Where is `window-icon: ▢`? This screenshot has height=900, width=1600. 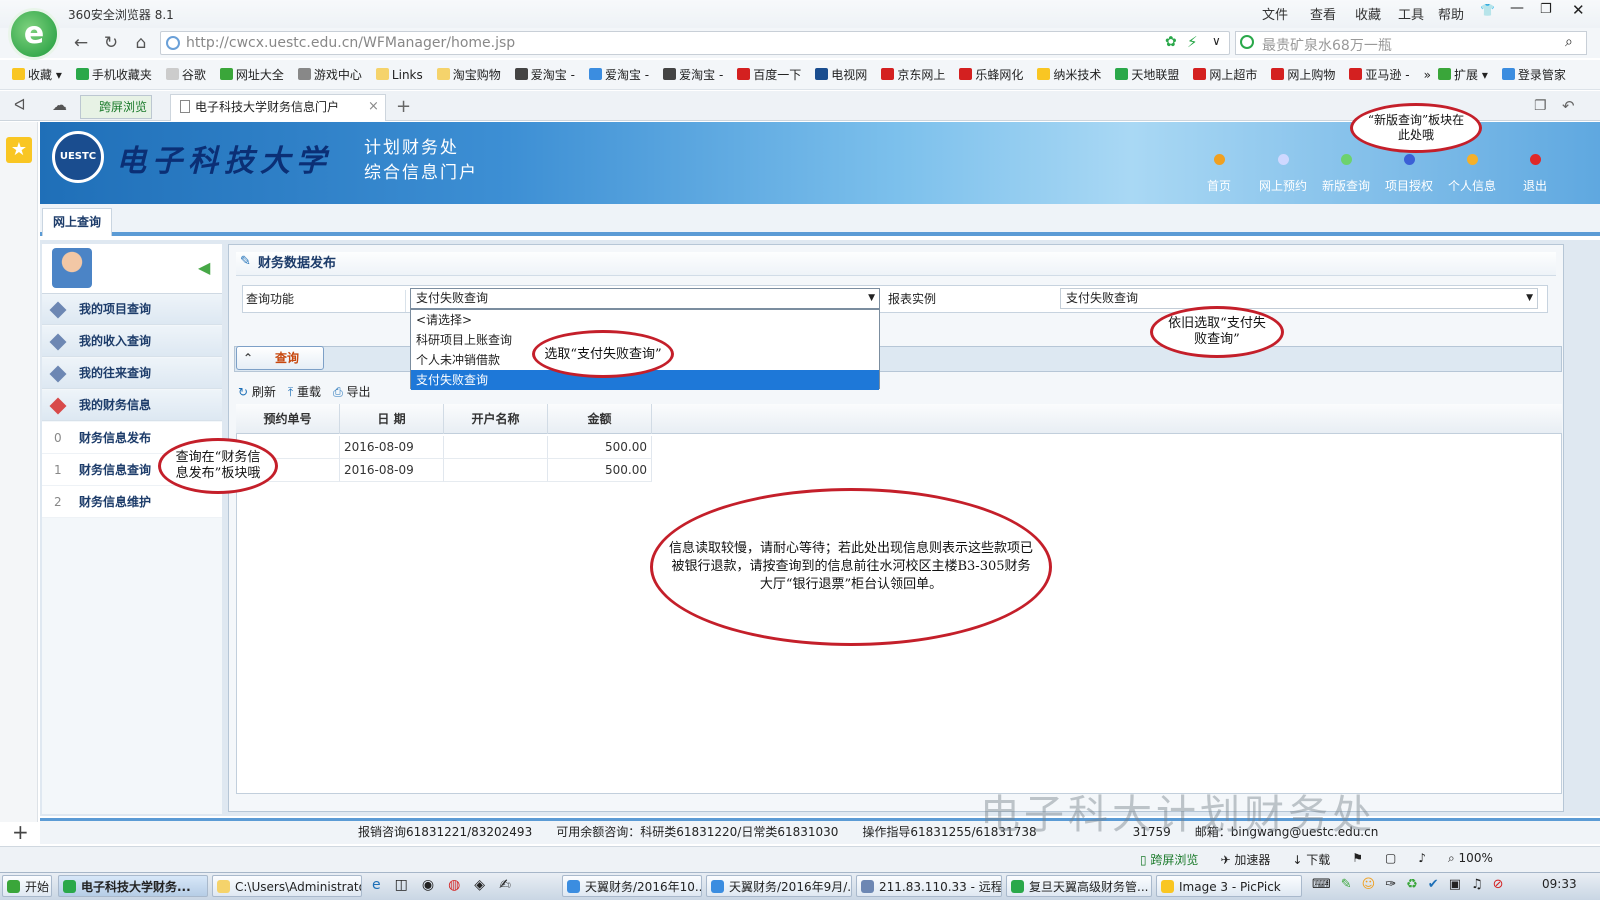 window-icon: ▢ is located at coordinates (1390, 859).